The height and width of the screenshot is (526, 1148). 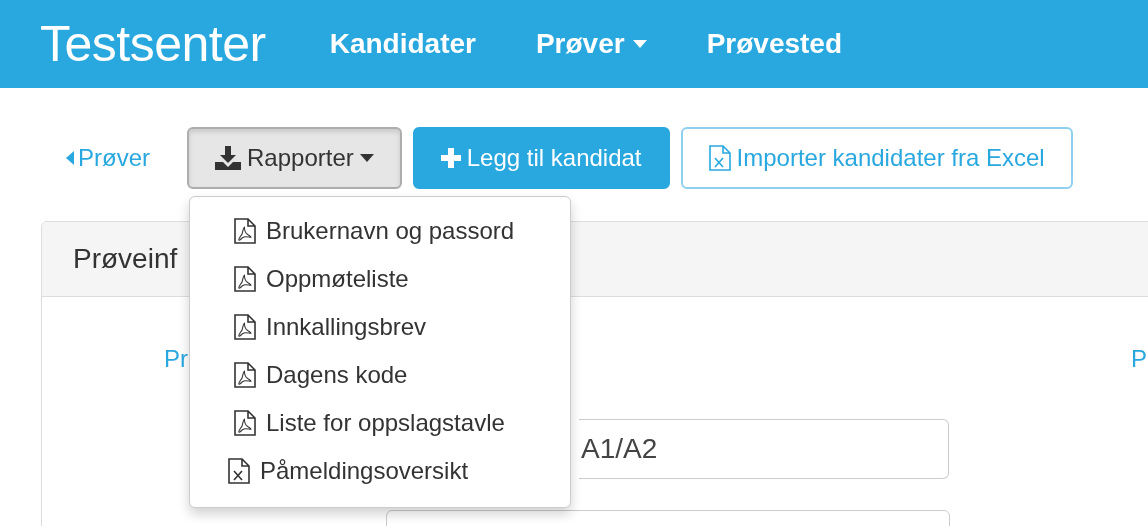 I want to click on menu-item: Dagens kode, so click(x=380, y=375).